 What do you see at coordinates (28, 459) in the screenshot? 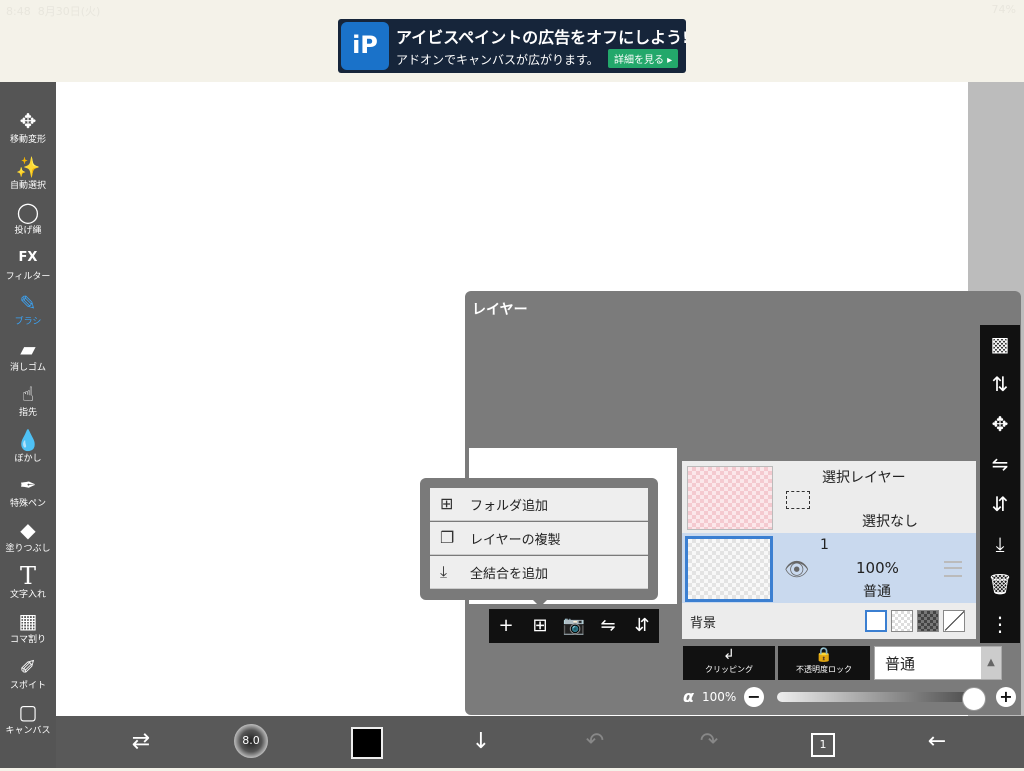
I see `tool-label: ぼかし` at bounding box center [28, 459].